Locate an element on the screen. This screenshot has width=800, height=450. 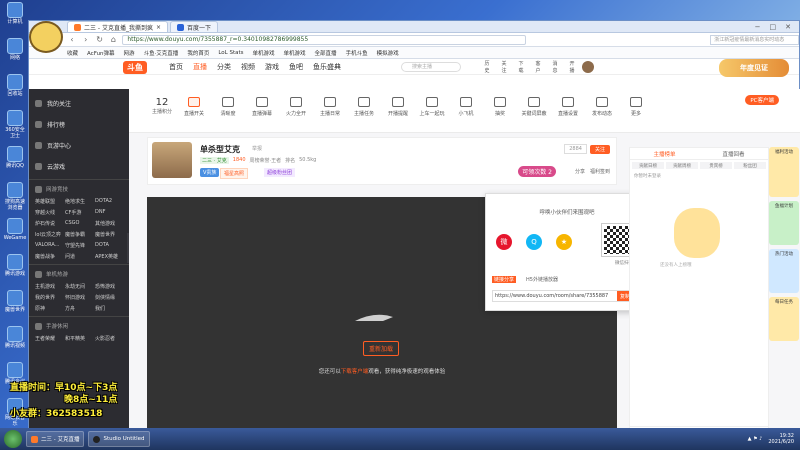
client-icon: 客户 is located at coordinates (538, 67).